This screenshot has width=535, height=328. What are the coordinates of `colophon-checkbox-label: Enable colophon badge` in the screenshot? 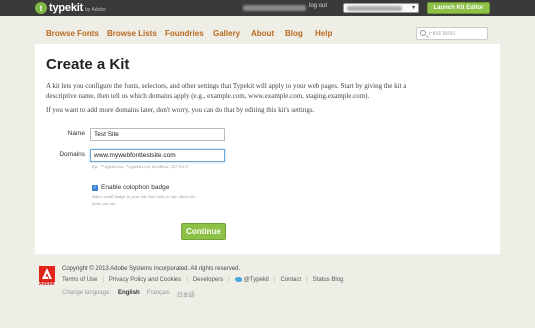 It's located at (135, 187).